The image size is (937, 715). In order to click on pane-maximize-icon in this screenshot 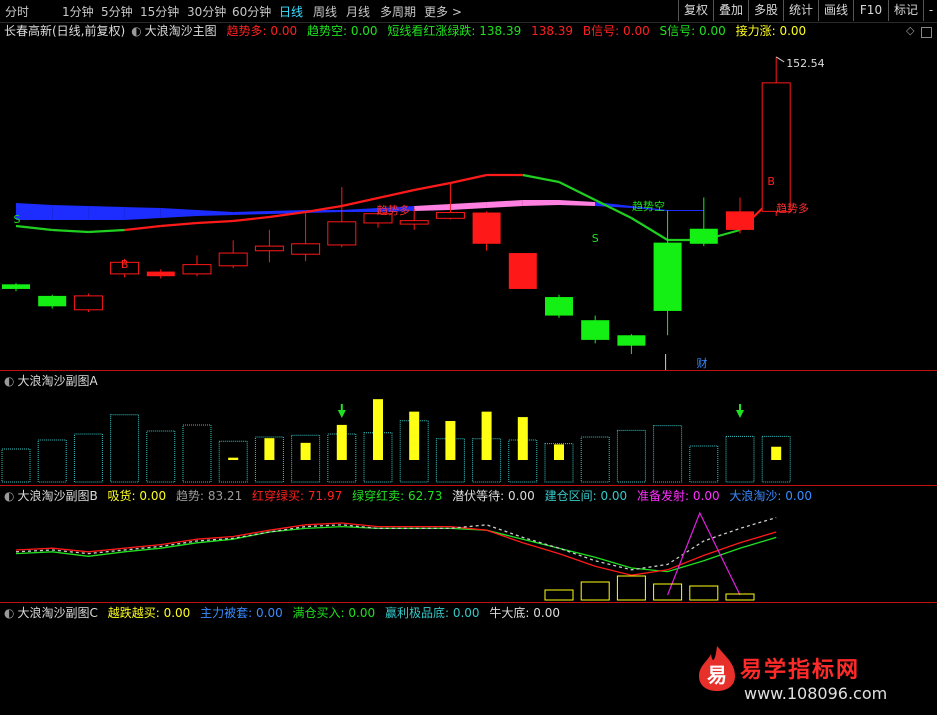, I will do `click(926, 32)`.